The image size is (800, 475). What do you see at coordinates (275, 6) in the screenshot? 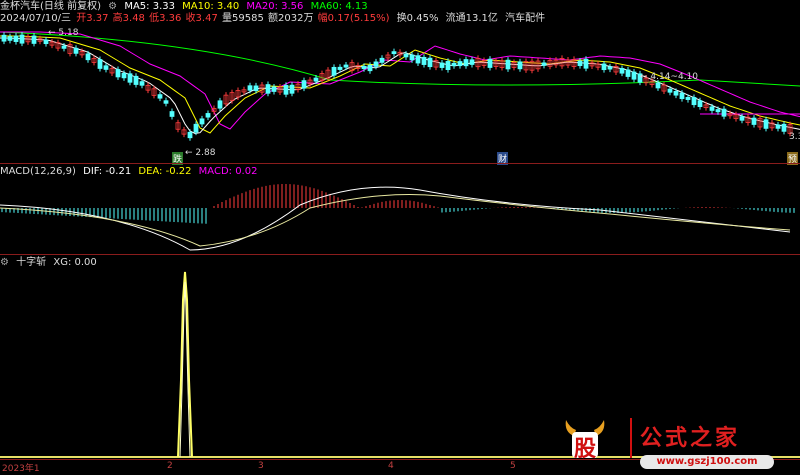
I see `ma20-label: MA20: 3.56` at bounding box center [275, 6].